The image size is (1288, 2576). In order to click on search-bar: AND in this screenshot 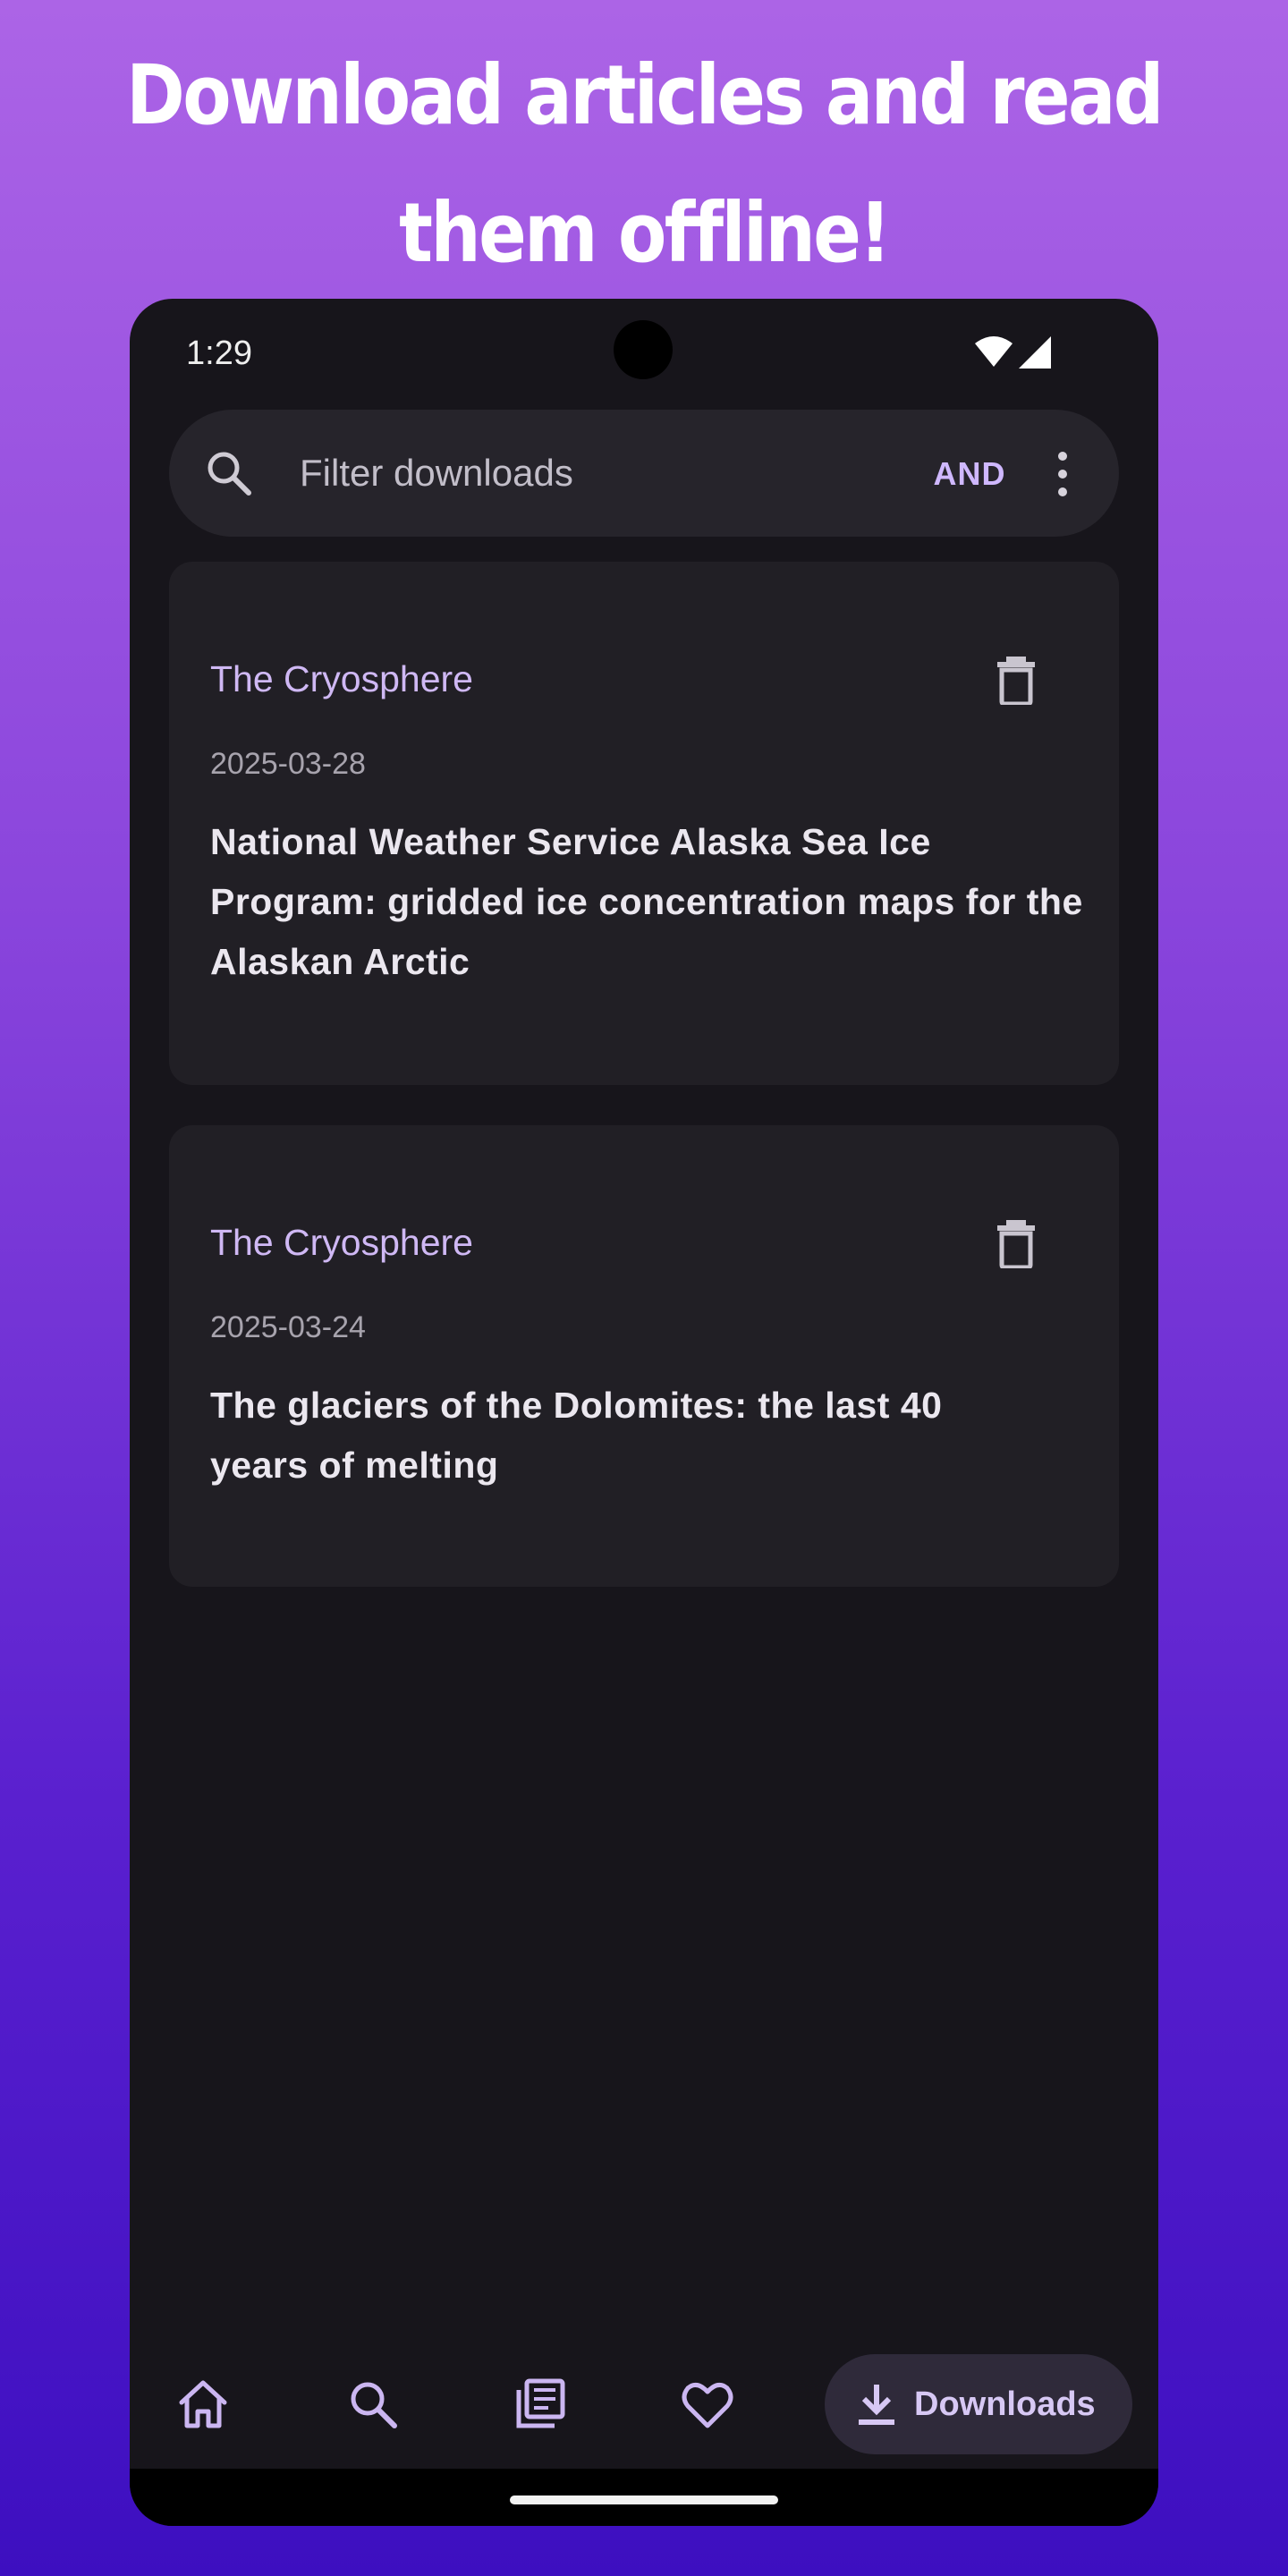, I will do `click(644, 473)`.